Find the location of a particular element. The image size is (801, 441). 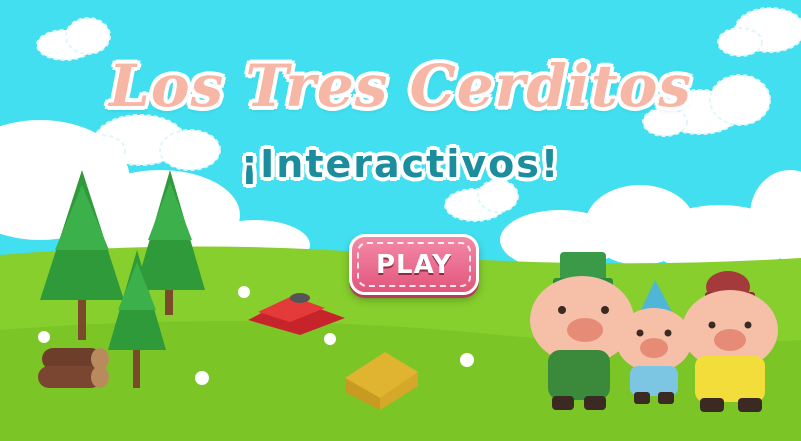

play-button: PLAY is located at coordinates (414, 264).